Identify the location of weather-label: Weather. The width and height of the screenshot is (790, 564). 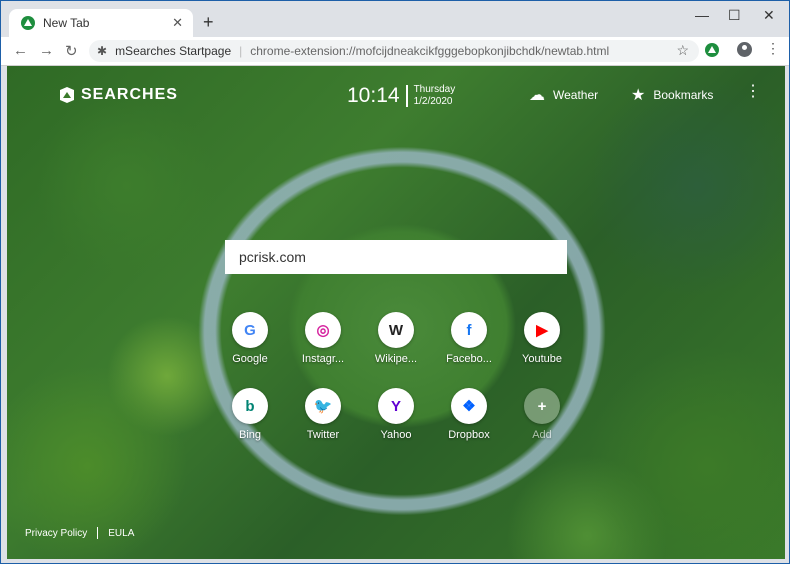
(576, 95).